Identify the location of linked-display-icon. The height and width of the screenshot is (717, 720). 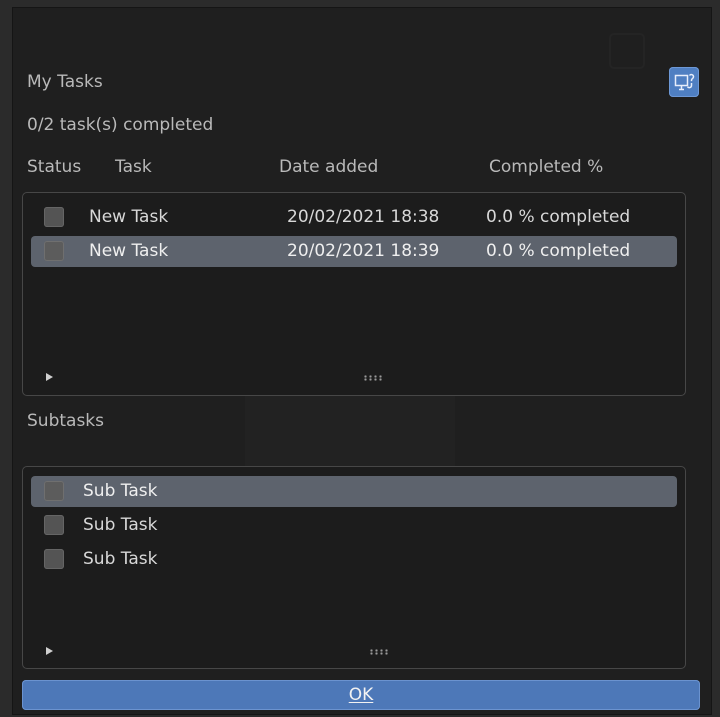
(684, 82).